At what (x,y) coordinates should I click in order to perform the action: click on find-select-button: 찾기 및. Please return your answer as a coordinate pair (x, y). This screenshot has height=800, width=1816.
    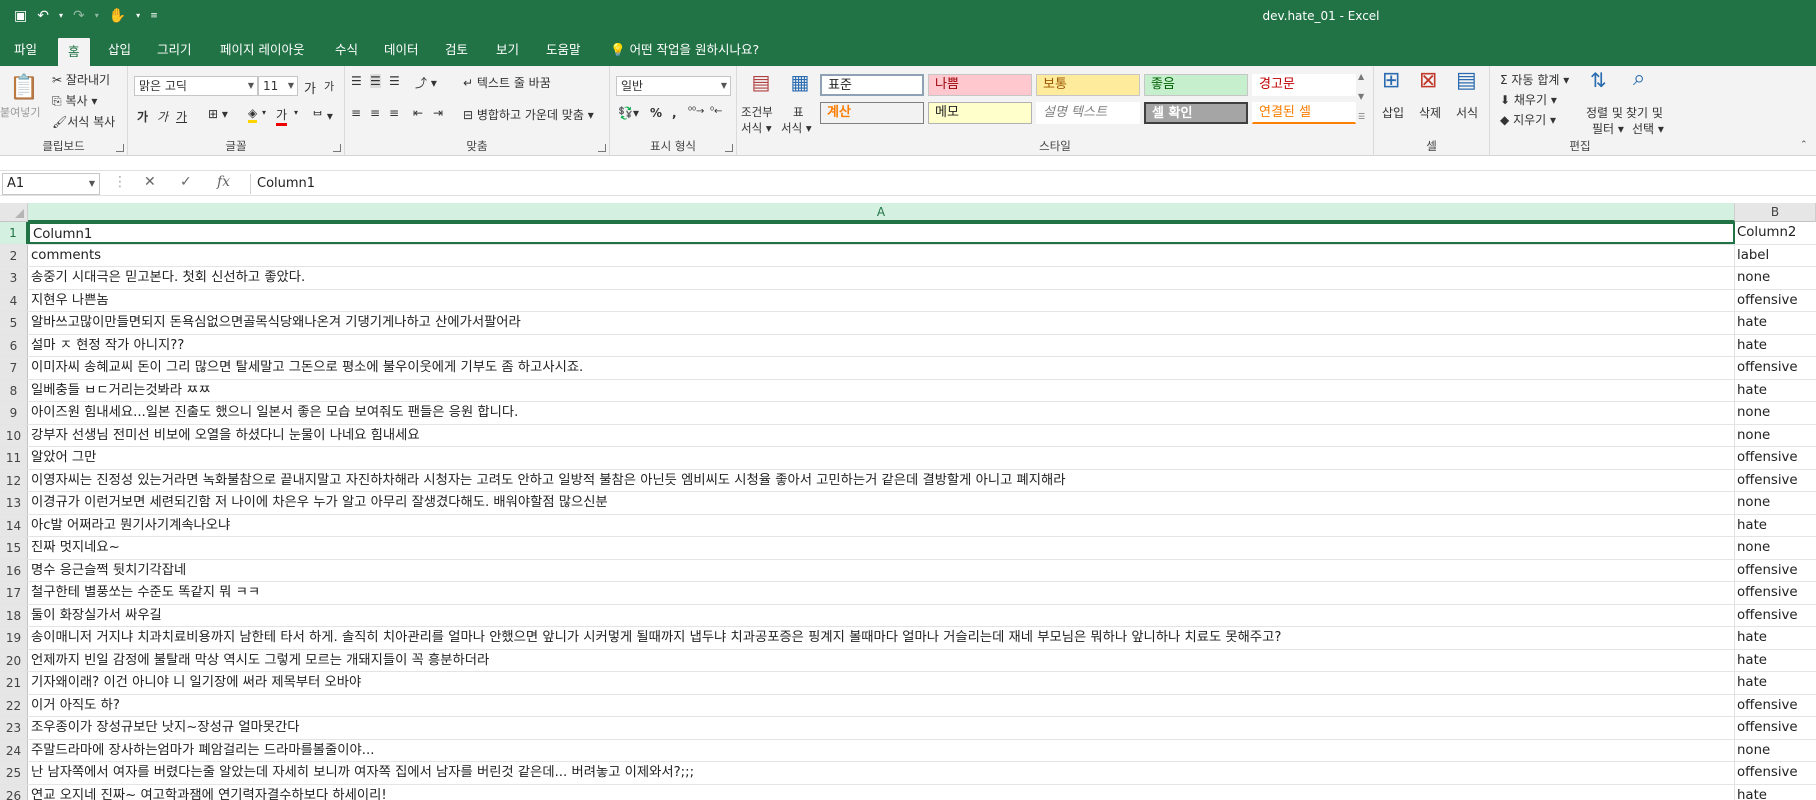
    Looking at the image, I should click on (1644, 112).